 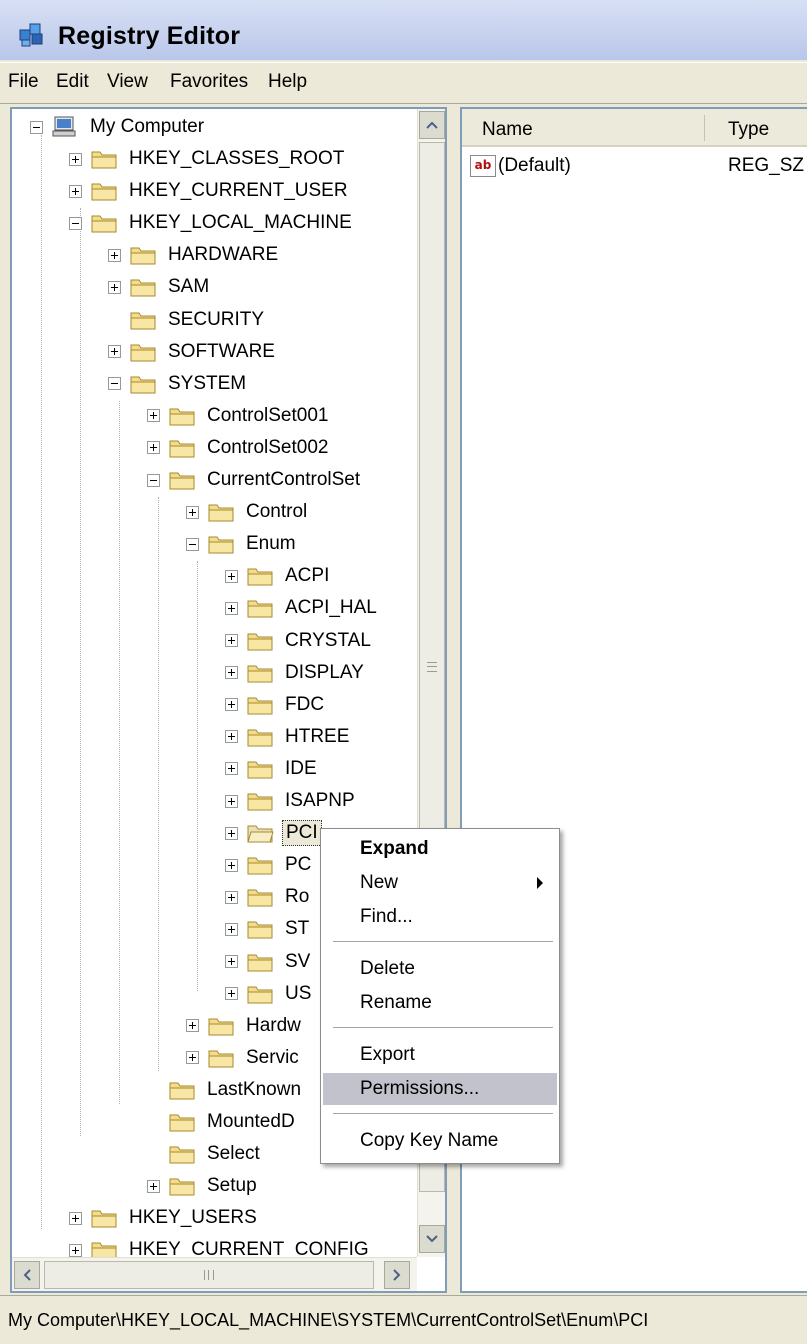 What do you see at coordinates (276, 705) in the screenshot?
I see `tree-node-fdc: FDC` at bounding box center [276, 705].